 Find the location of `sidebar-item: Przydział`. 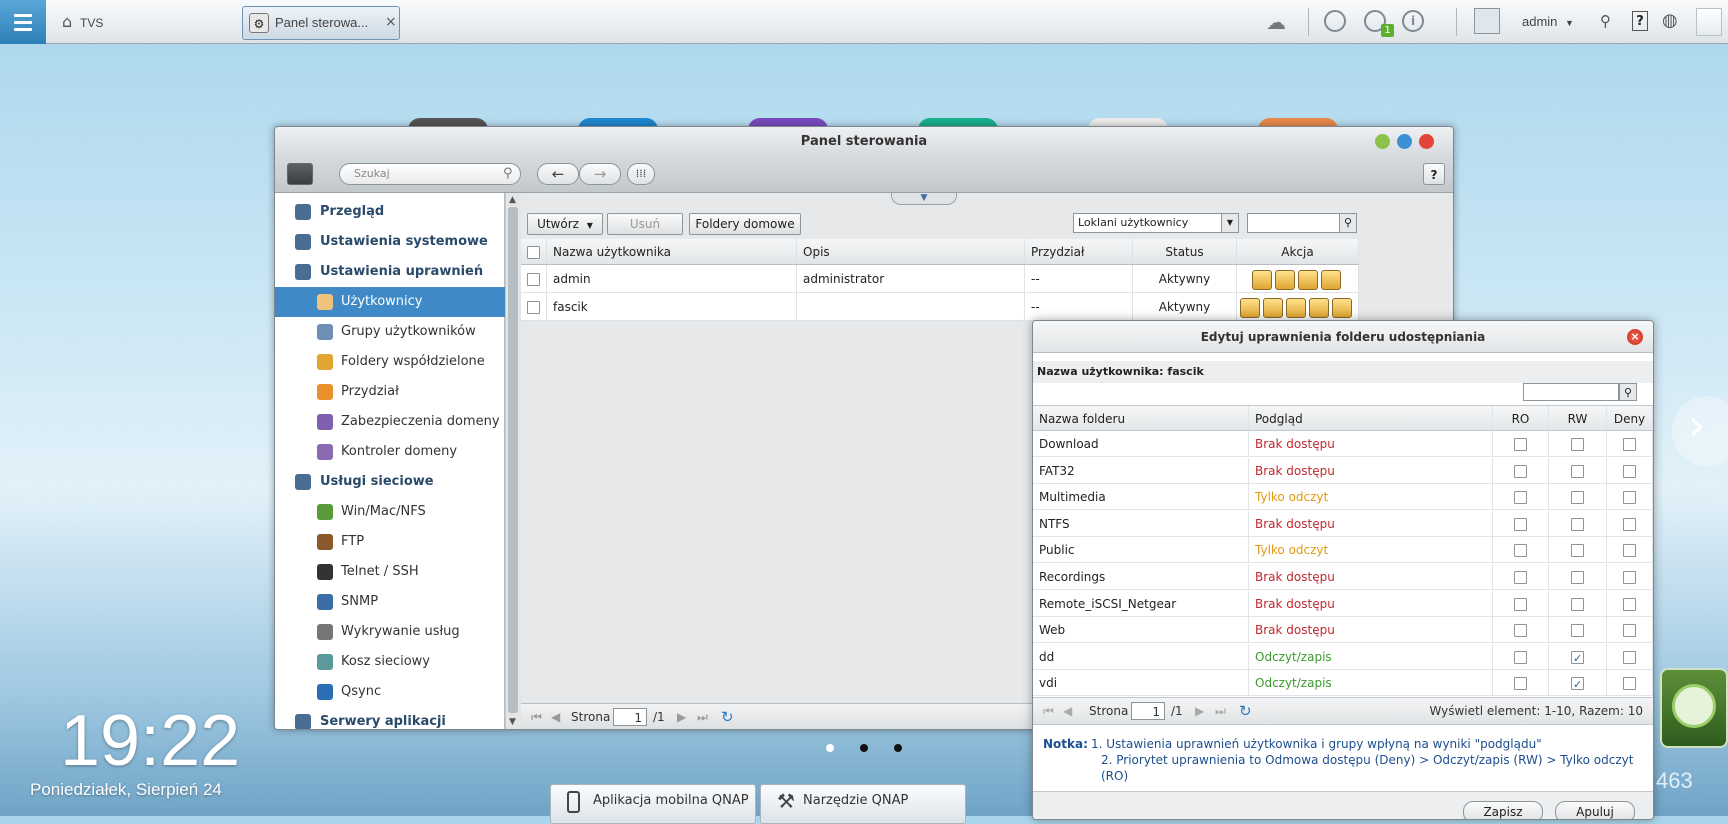

sidebar-item: Przydział is located at coordinates (390, 392).